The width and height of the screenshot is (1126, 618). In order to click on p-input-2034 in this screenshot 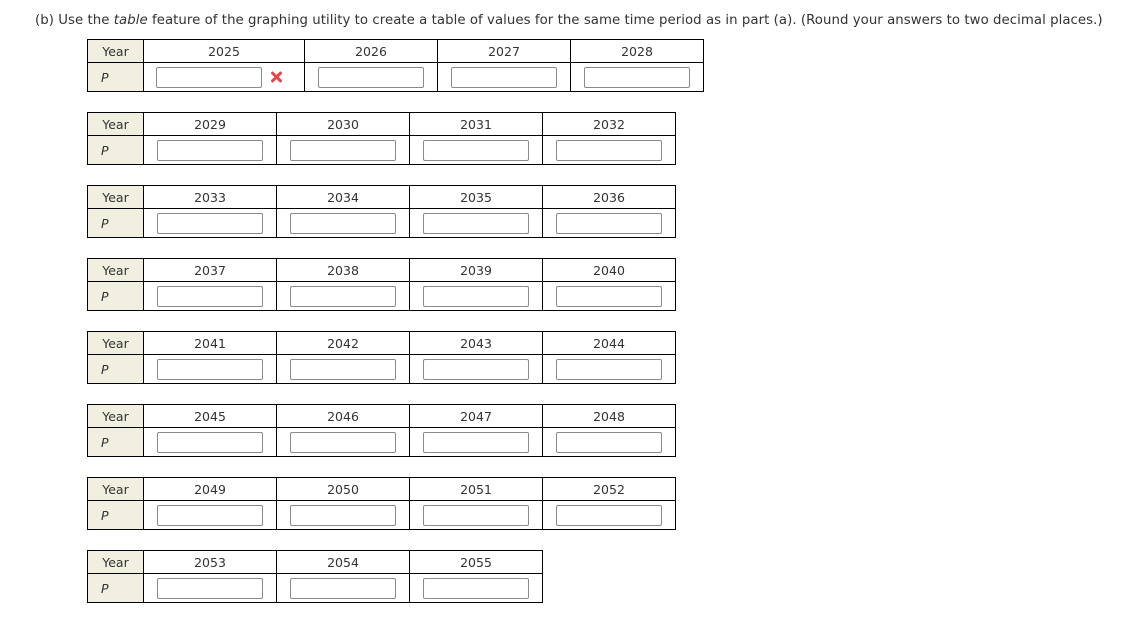, I will do `click(343, 223)`.